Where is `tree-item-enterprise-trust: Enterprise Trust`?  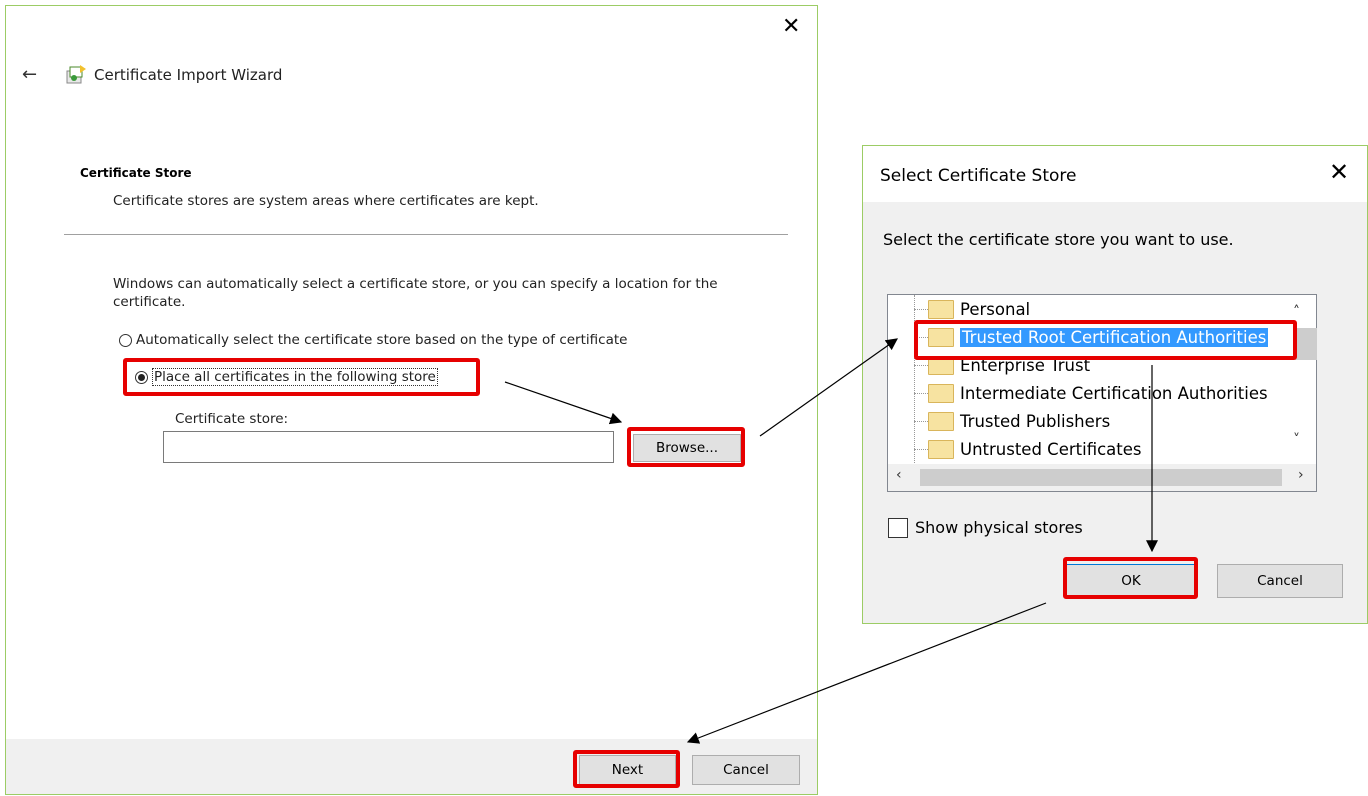 tree-item-enterprise-trust: Enterprise Trust is located at coordinates (1009, 365).